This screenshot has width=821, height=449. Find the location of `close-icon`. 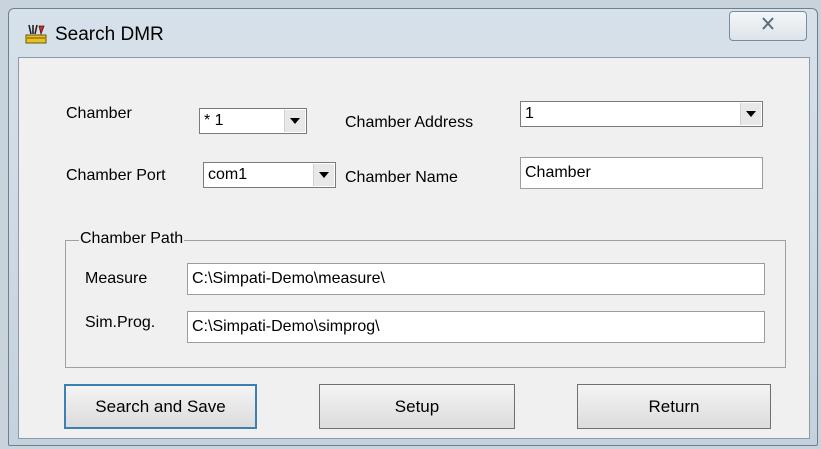

close-icon is located at coordinates (768, 26).